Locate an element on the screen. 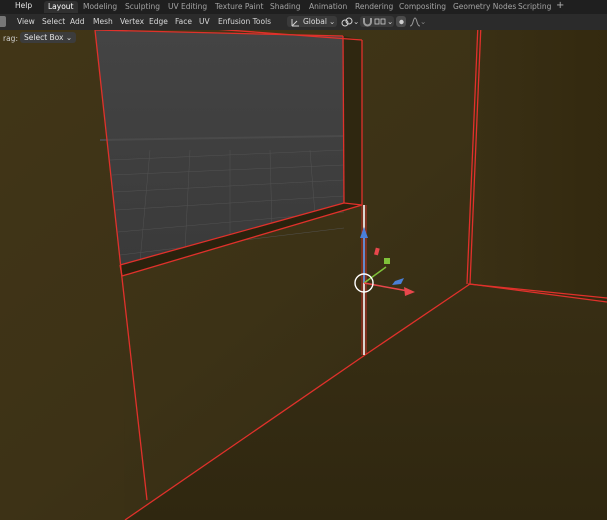 This screenshot has height=520, width=607. menu-view: View is located at coordinates (26, 21).